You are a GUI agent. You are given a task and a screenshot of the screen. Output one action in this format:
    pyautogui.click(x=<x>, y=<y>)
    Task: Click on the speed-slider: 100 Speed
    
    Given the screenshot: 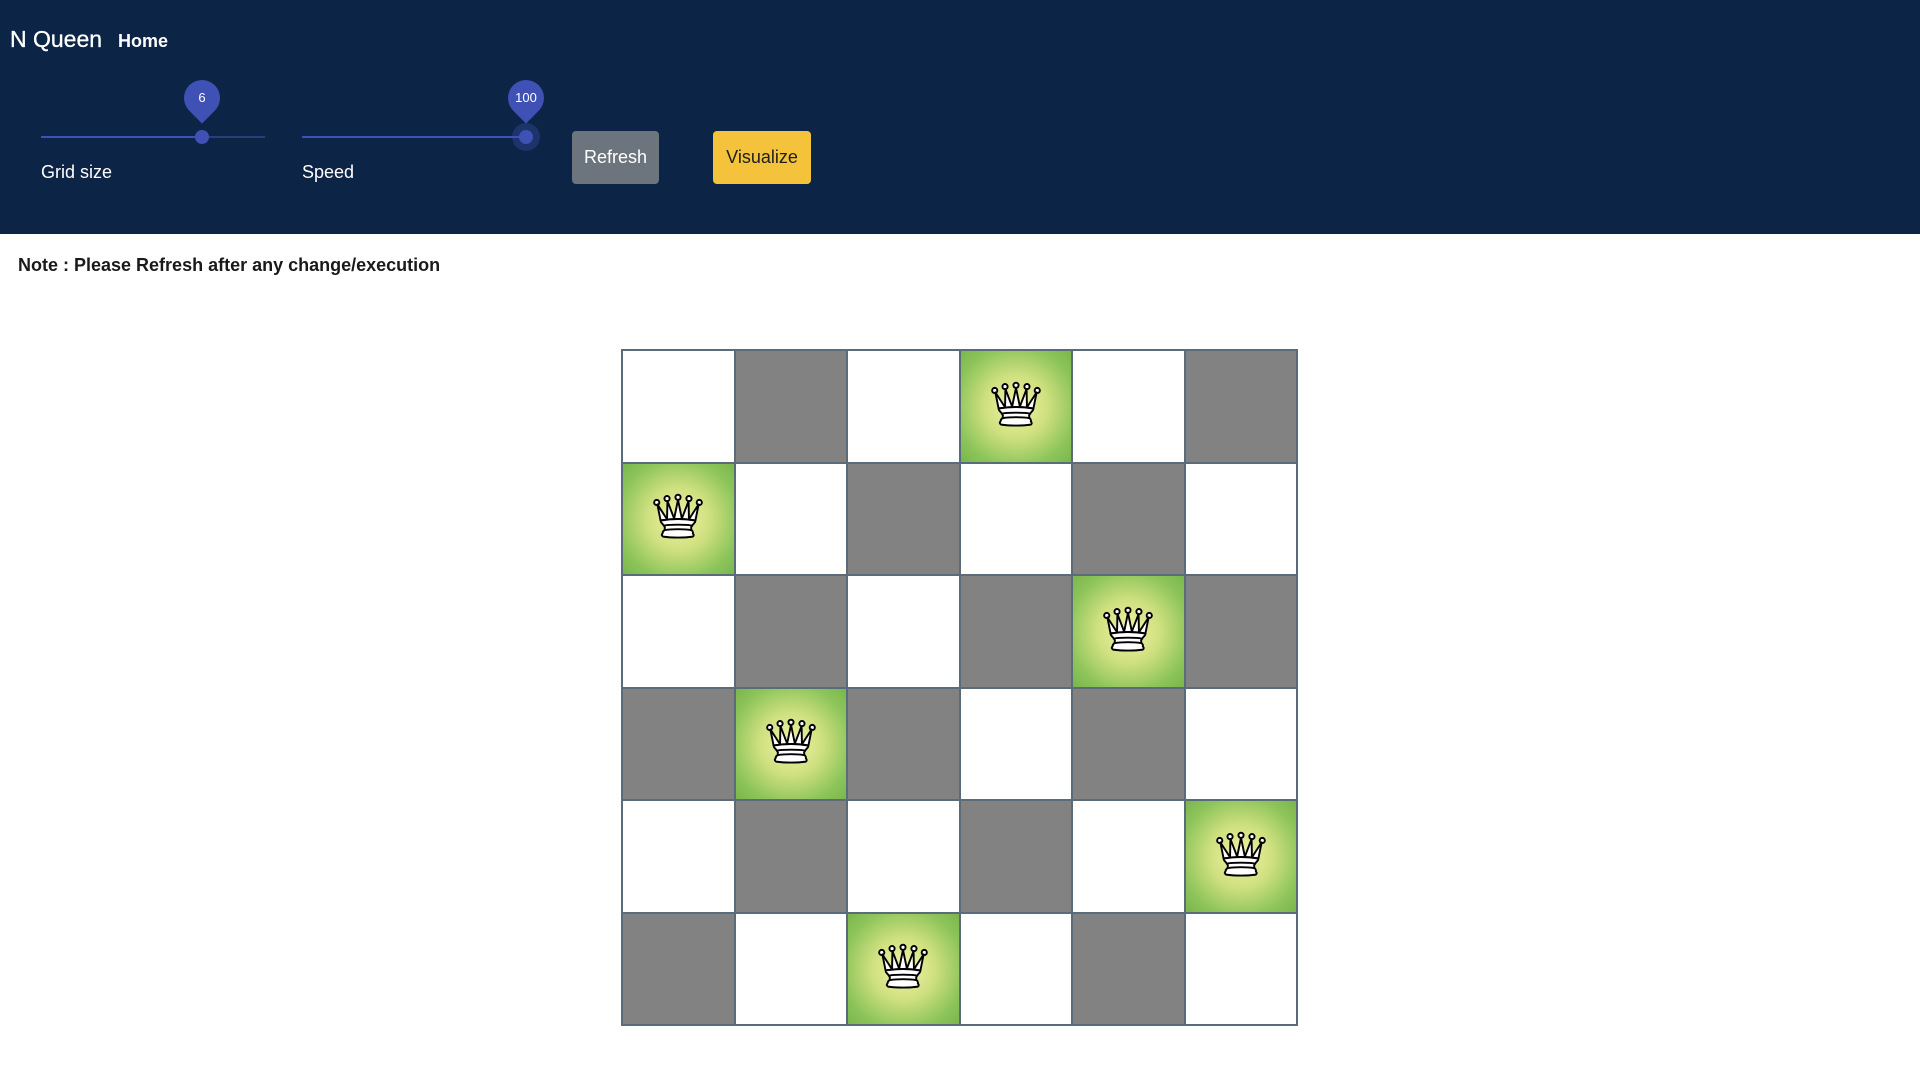 What is the action you would take?
    pyautogui.click(x=427, y=127)
    